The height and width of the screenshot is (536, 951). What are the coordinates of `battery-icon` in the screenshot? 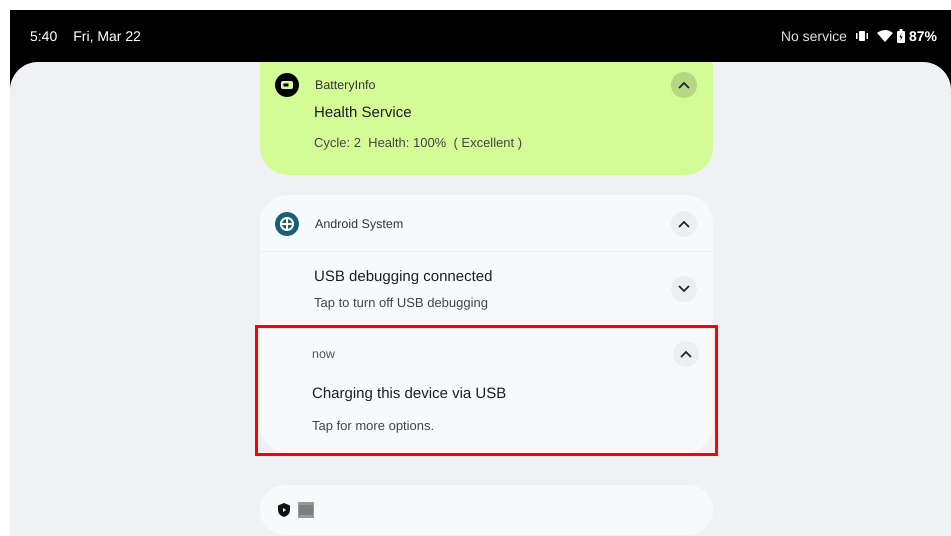 It's located at (900, 36).